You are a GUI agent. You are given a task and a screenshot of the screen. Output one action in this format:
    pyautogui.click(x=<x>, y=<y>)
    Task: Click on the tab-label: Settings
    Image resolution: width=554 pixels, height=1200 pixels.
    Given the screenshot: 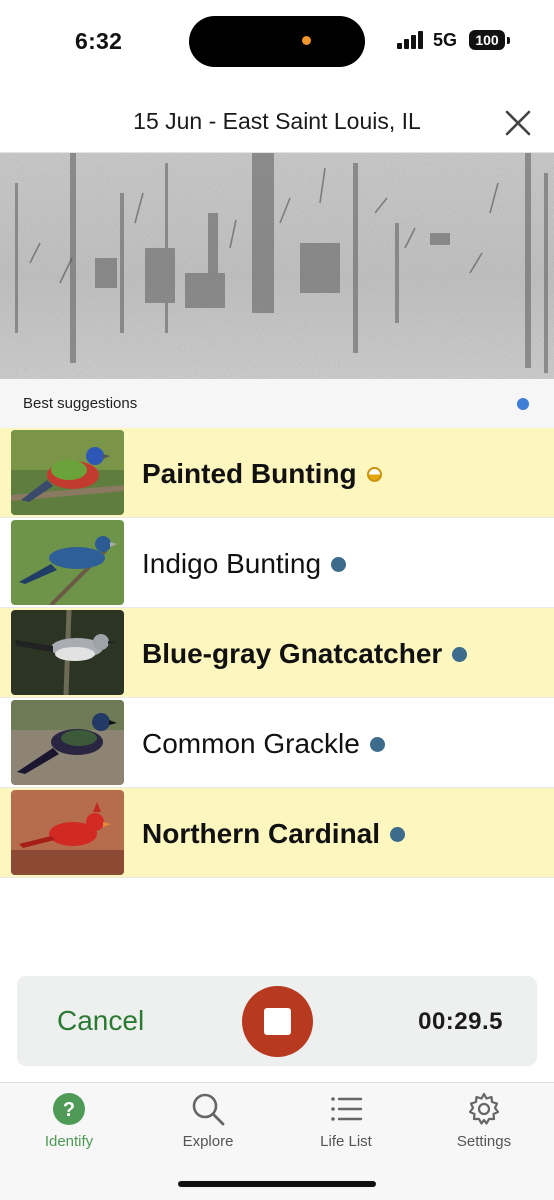 What is the action you would take?
    pyautogui.click(x=484, y=1141)
    